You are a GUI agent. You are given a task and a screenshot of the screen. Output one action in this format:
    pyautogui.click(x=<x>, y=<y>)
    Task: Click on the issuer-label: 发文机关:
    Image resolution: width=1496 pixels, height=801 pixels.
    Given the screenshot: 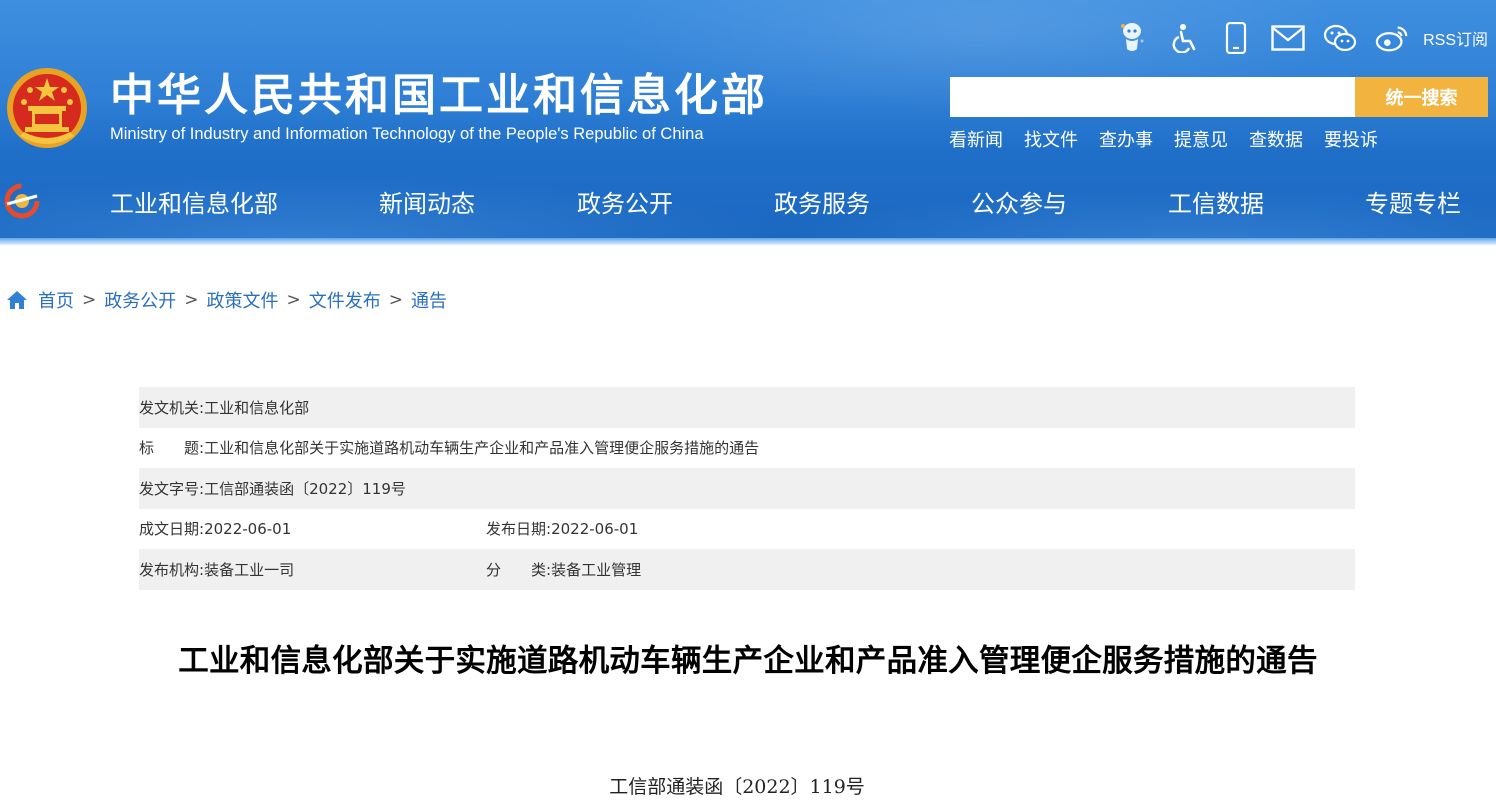 What is the action you would take?
    pyautogui.click(x=172, y=407)
    